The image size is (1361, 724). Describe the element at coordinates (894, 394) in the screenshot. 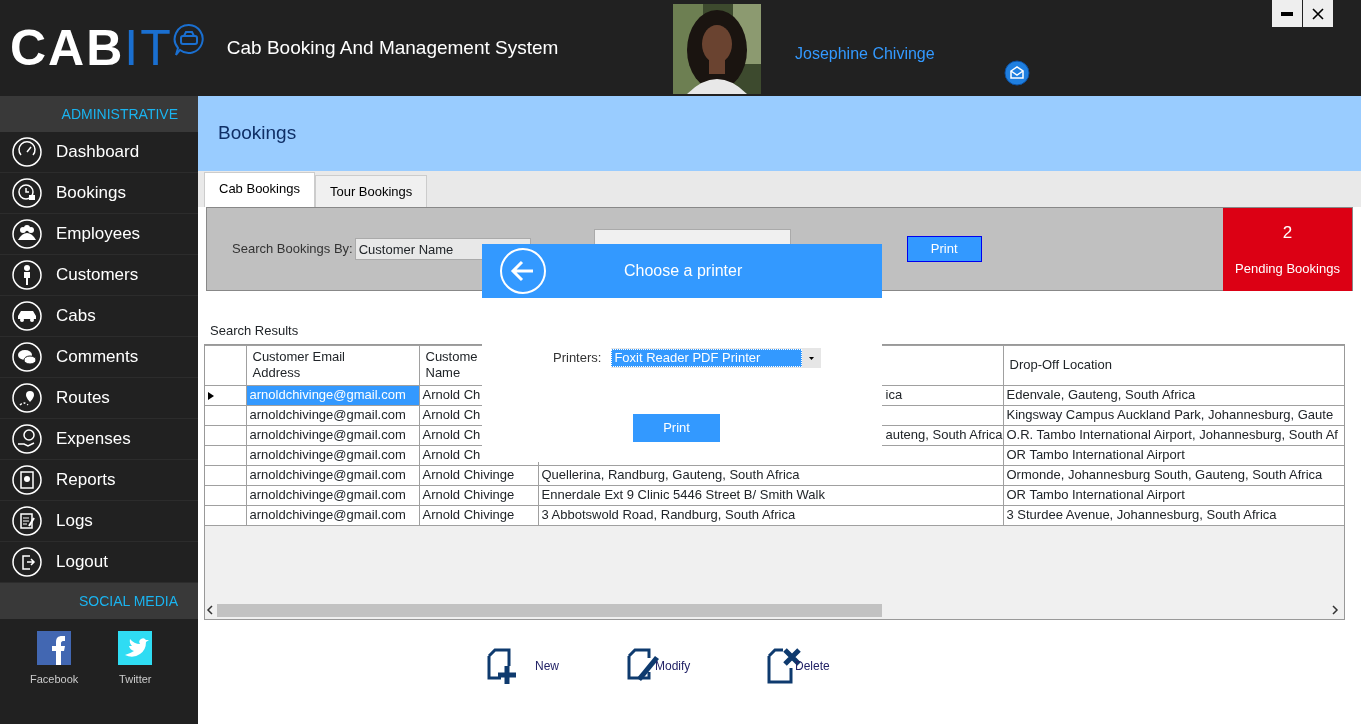

I see `table-cell: ica` at that location.